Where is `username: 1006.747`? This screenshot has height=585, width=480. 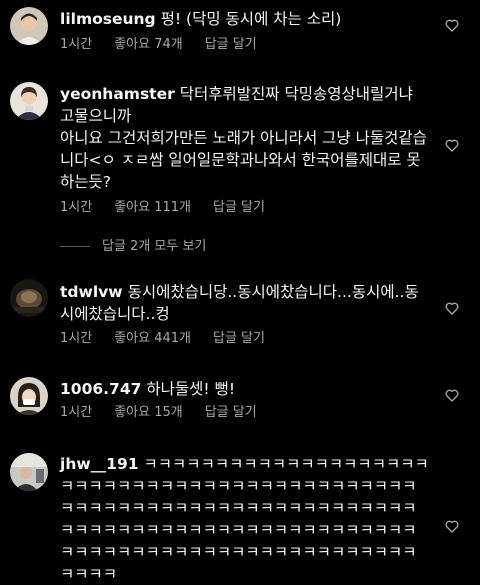 username: 1006.747 is located at coordinates (100, 389).